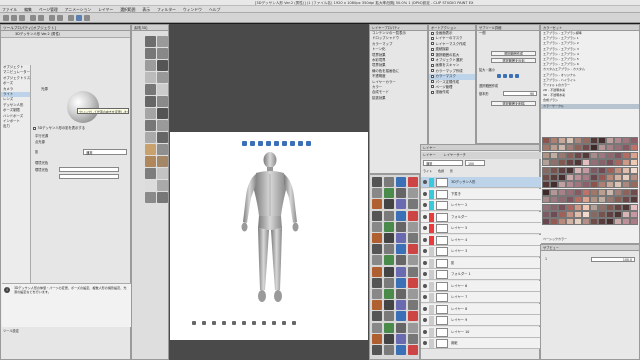  What do you see at coordinates (520, 93) in the screenshot?
I see `angle-field: 90` at bounding box center [520, 93].